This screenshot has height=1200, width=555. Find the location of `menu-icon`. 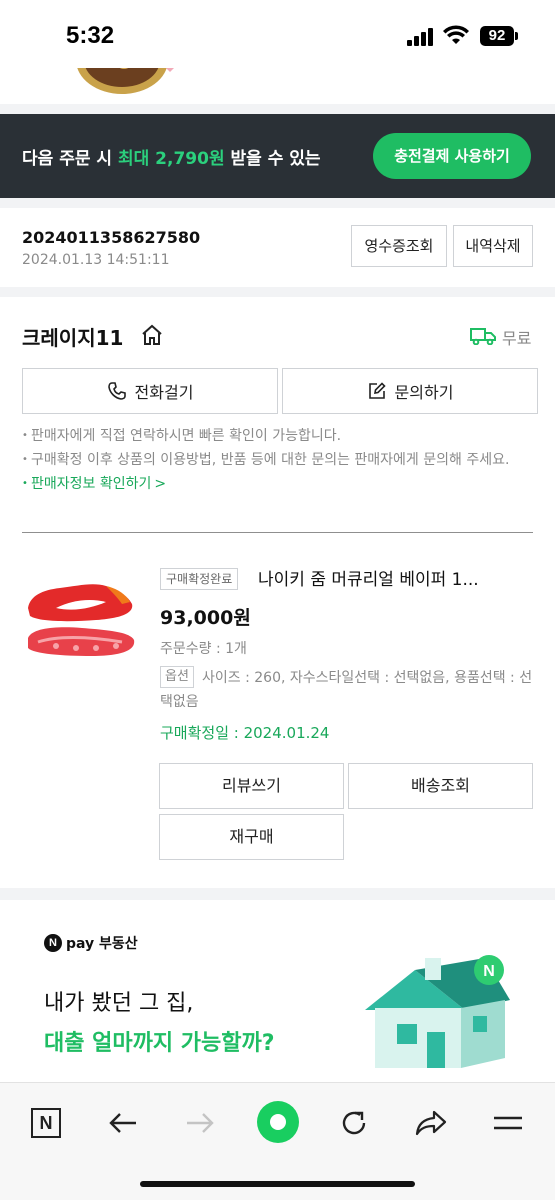

menu-icon is located at coordinates (508, 1123).